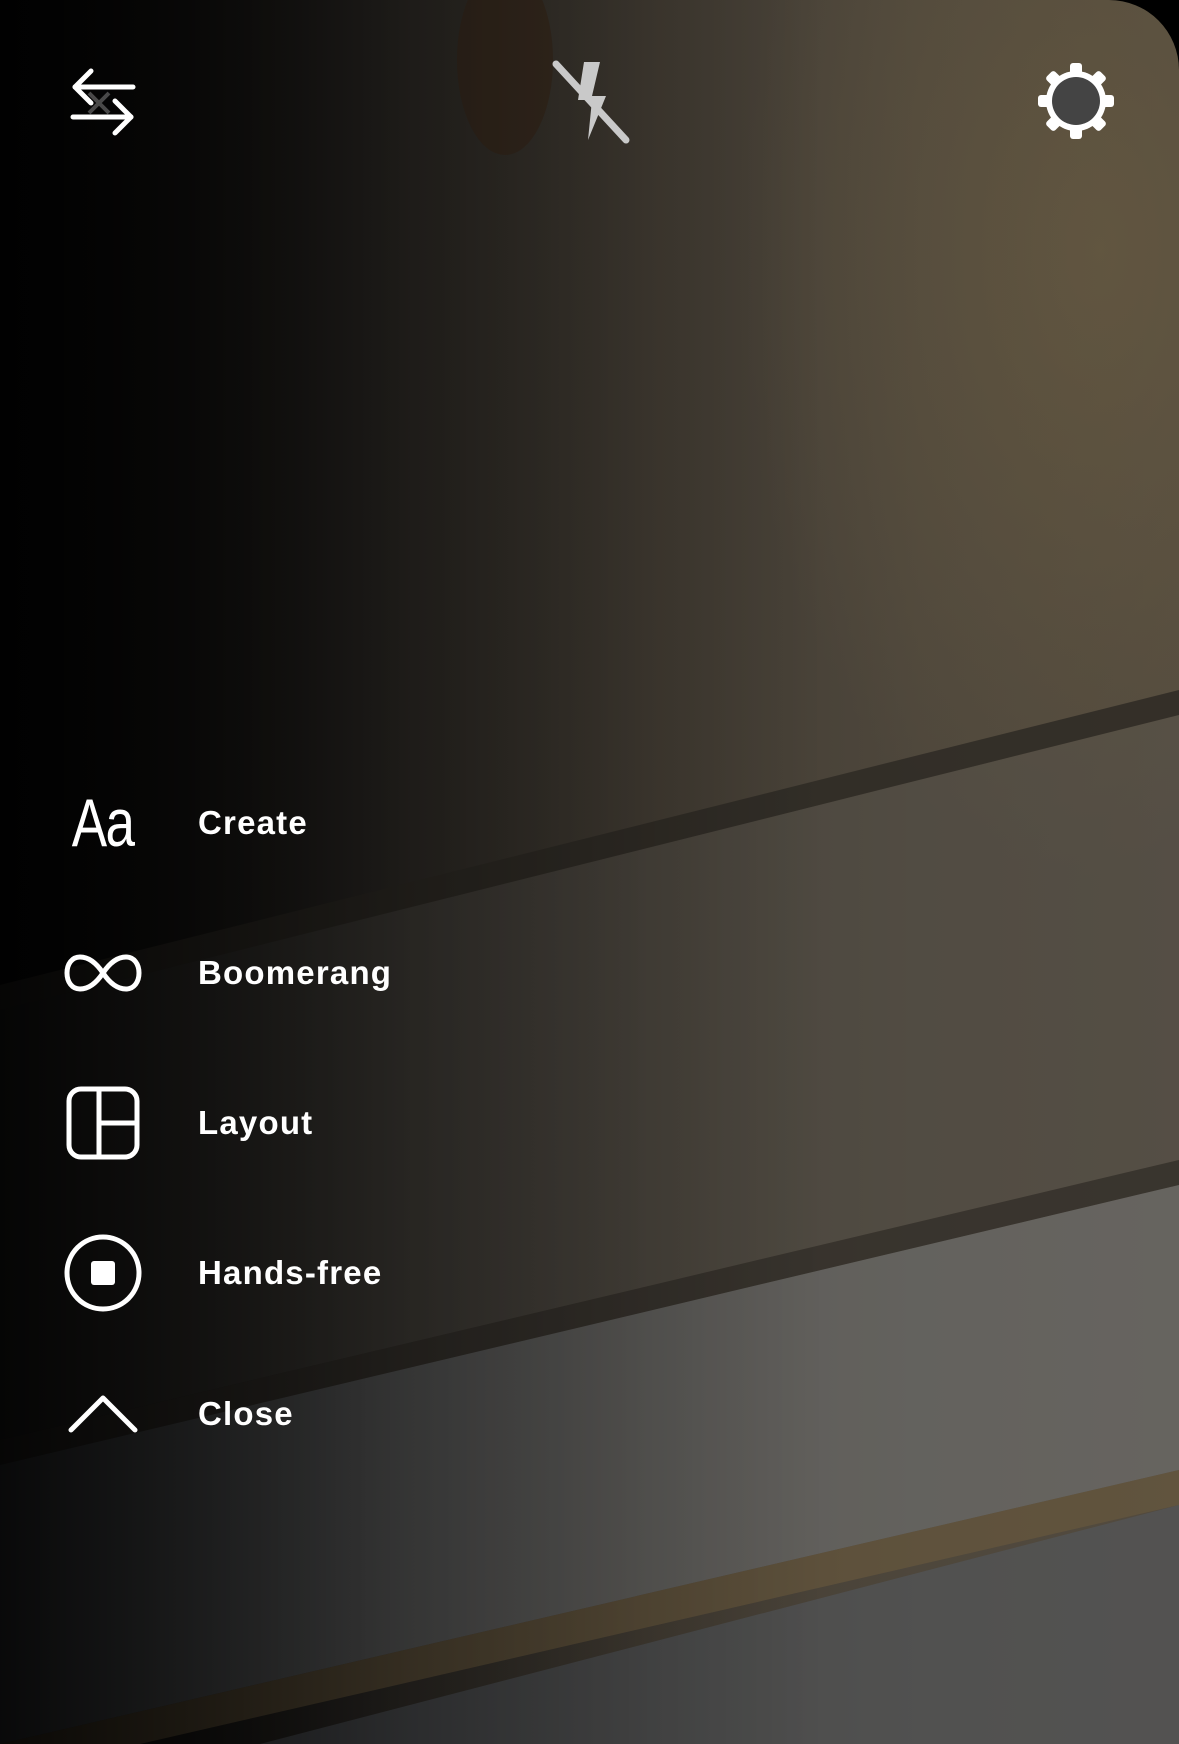 The image size is (1179, 1744). I want to click on menu-item-create: Aa Create, so click(183, 823).